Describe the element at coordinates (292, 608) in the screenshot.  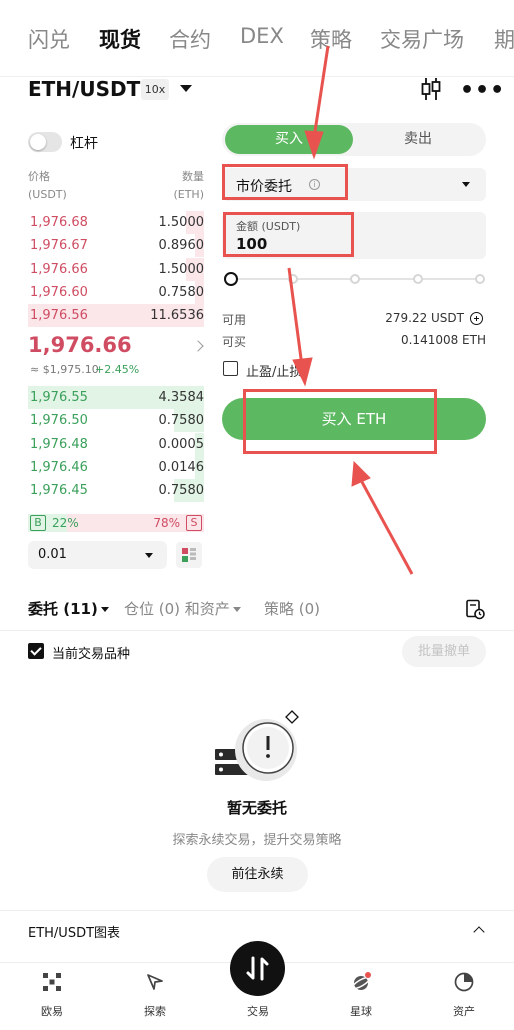
I see `tab-strategy-orders: 策略 (0)` at that location.